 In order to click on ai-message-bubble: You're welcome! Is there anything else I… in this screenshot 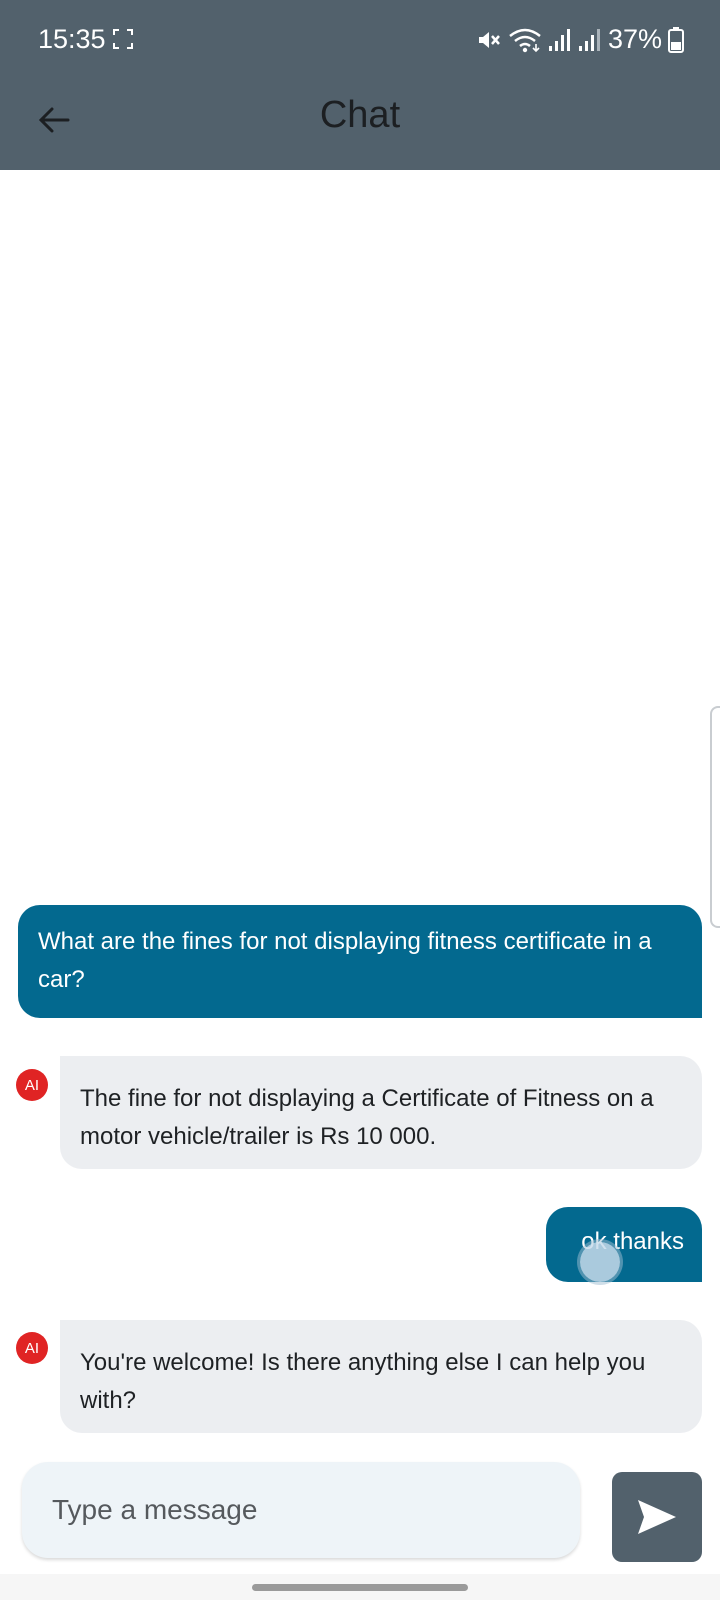, I will do `click(381, 1376)`.